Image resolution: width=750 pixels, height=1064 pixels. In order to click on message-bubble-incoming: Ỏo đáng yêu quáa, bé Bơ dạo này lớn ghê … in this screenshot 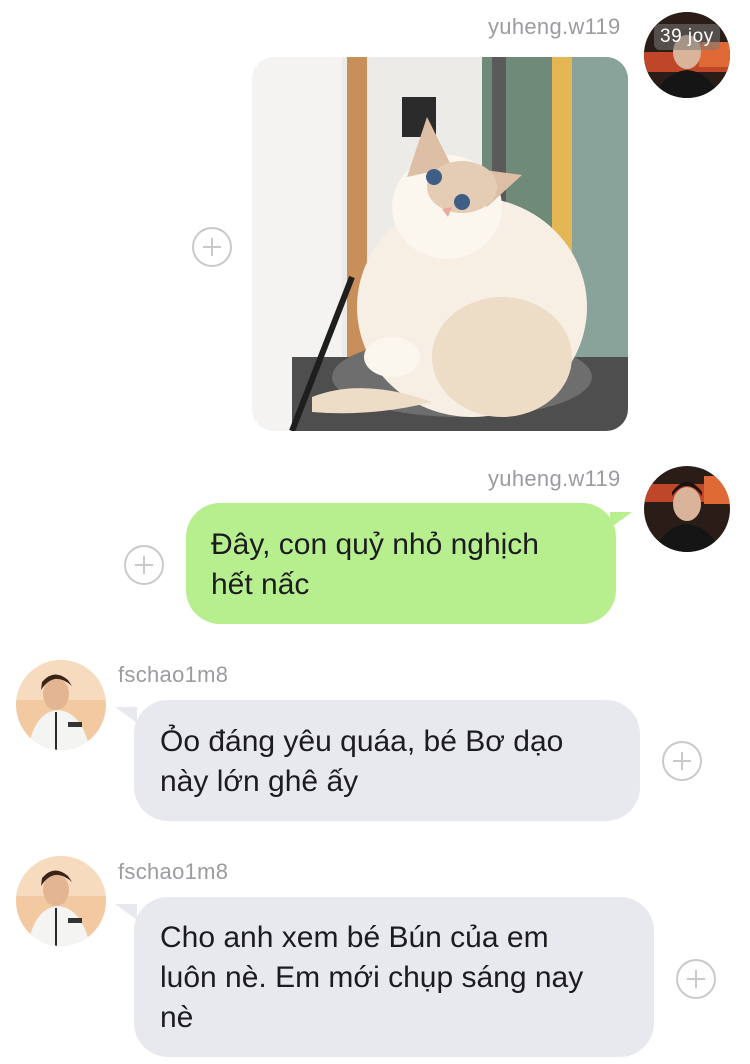, I will do `click(387, 760)`.